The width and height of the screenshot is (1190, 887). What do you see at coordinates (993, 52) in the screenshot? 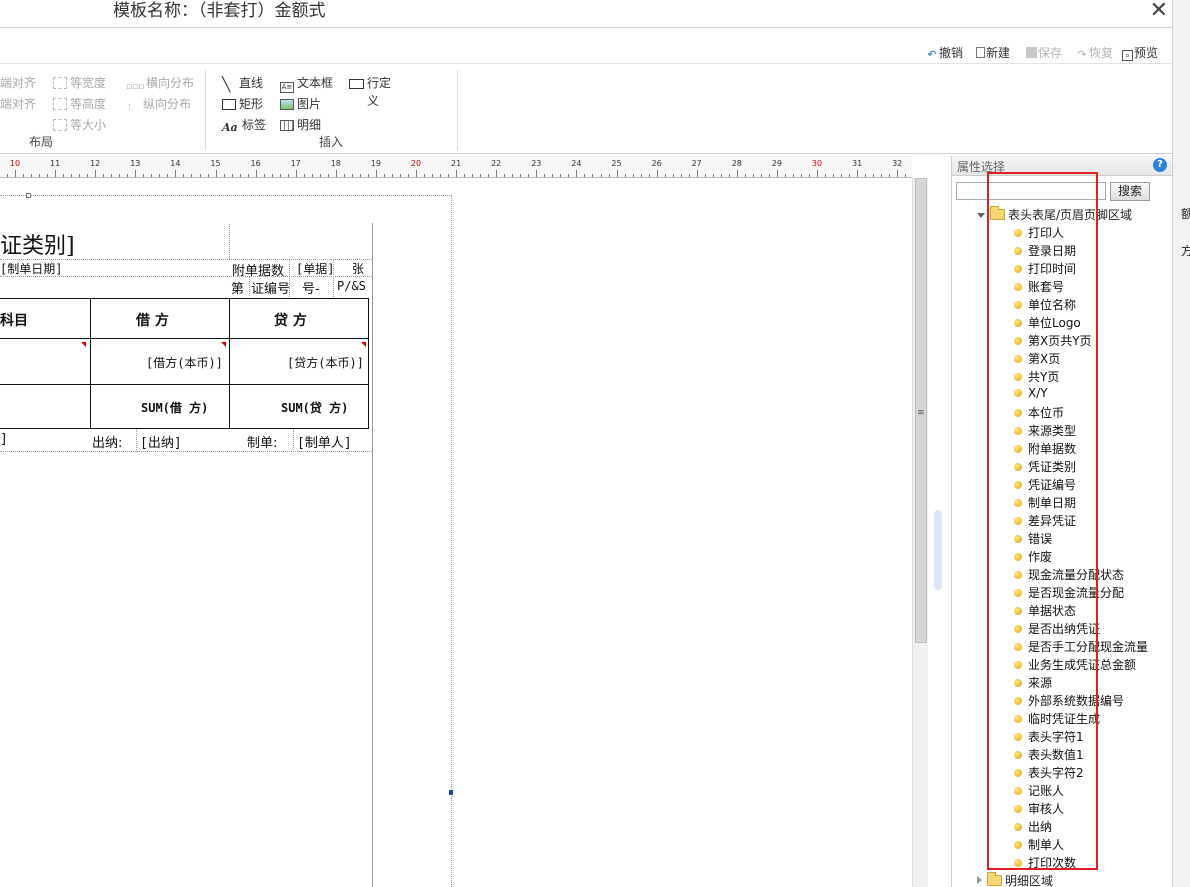
I see `new-button: 新建` at bounding box center [993, 52].